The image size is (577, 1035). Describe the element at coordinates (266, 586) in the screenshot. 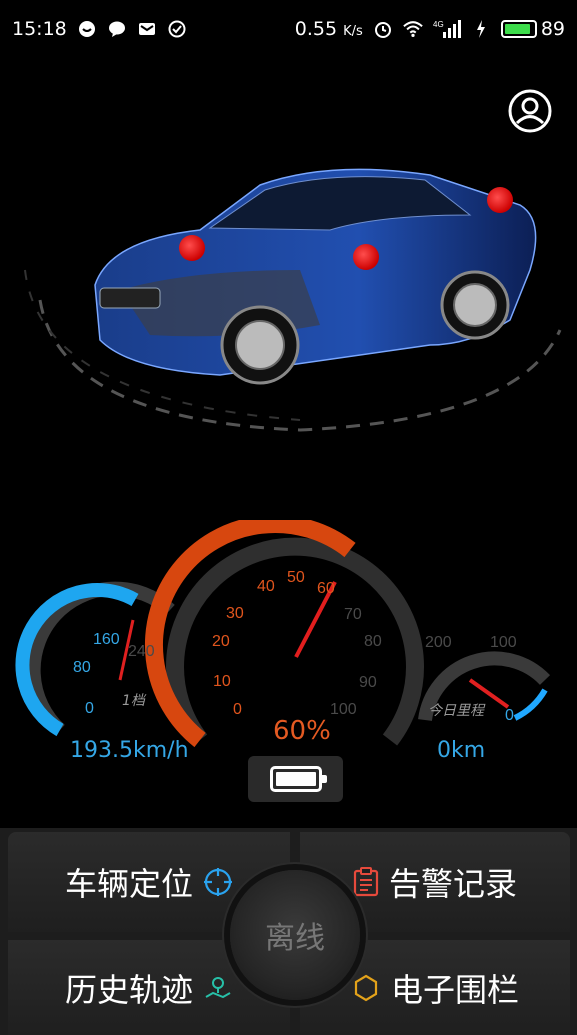

I see `center-gauge-tick: 40` at that location.